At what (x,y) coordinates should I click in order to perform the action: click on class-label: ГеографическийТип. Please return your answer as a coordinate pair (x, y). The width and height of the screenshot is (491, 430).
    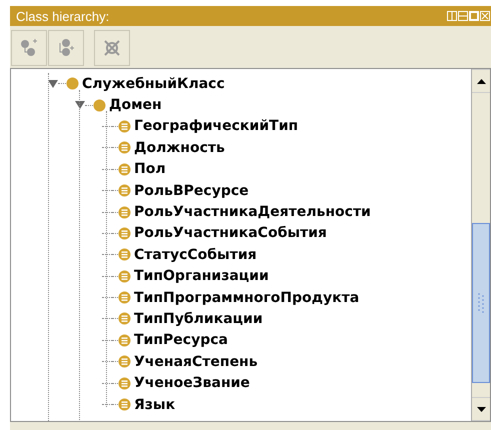
    Looking at the image, I should click on (216, 126).